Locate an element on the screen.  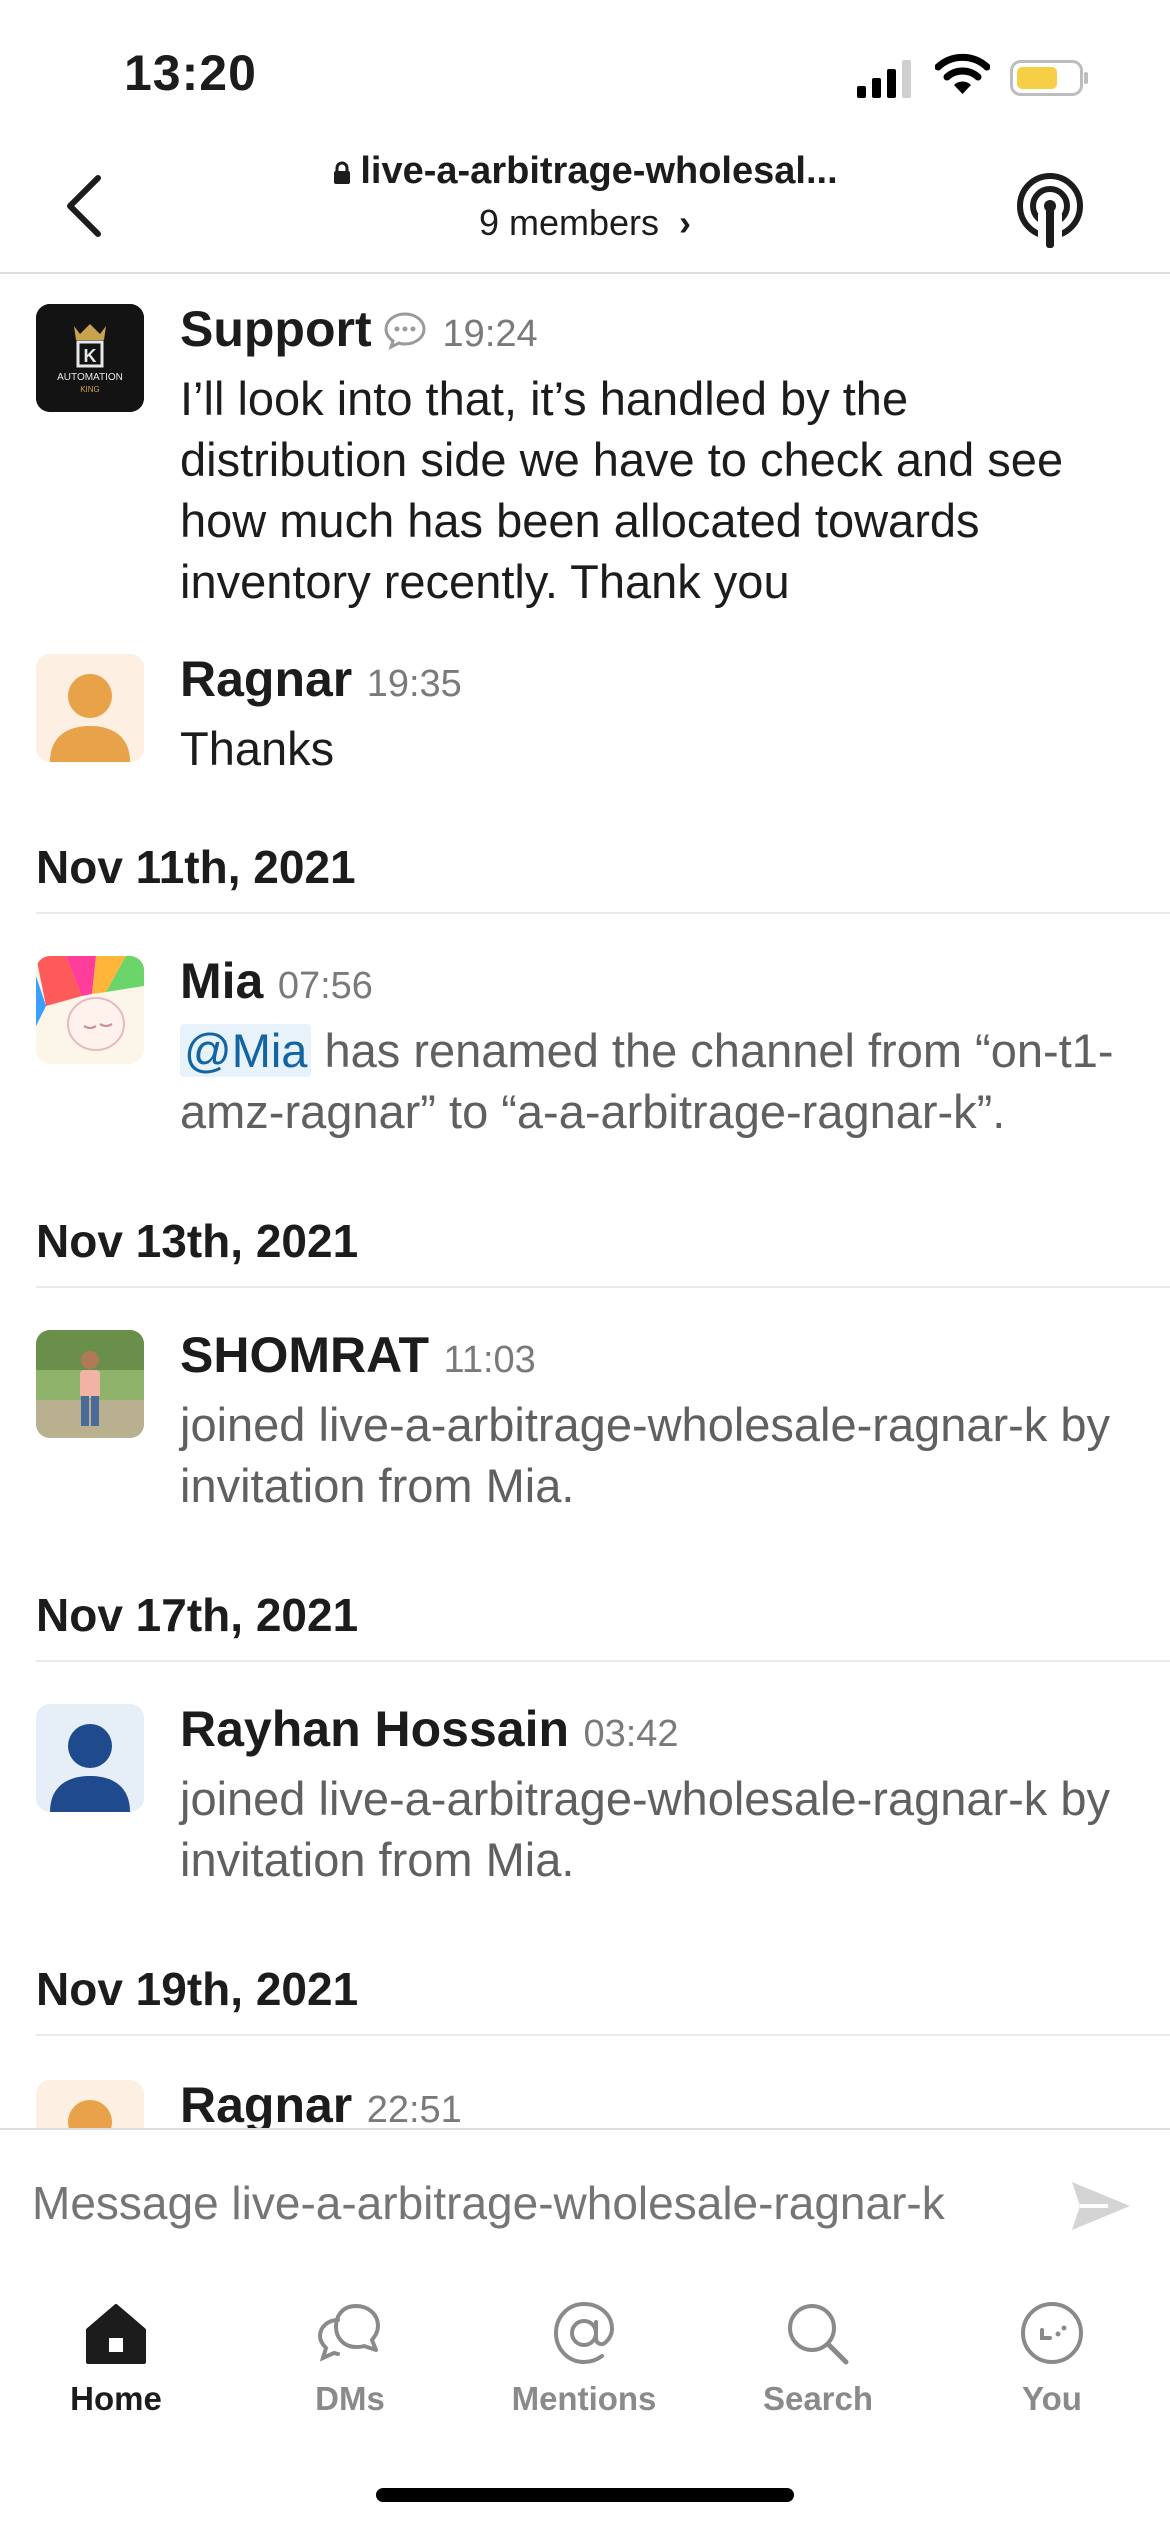
tab-mentions: Mentions is located at coordinates (584, 2359).